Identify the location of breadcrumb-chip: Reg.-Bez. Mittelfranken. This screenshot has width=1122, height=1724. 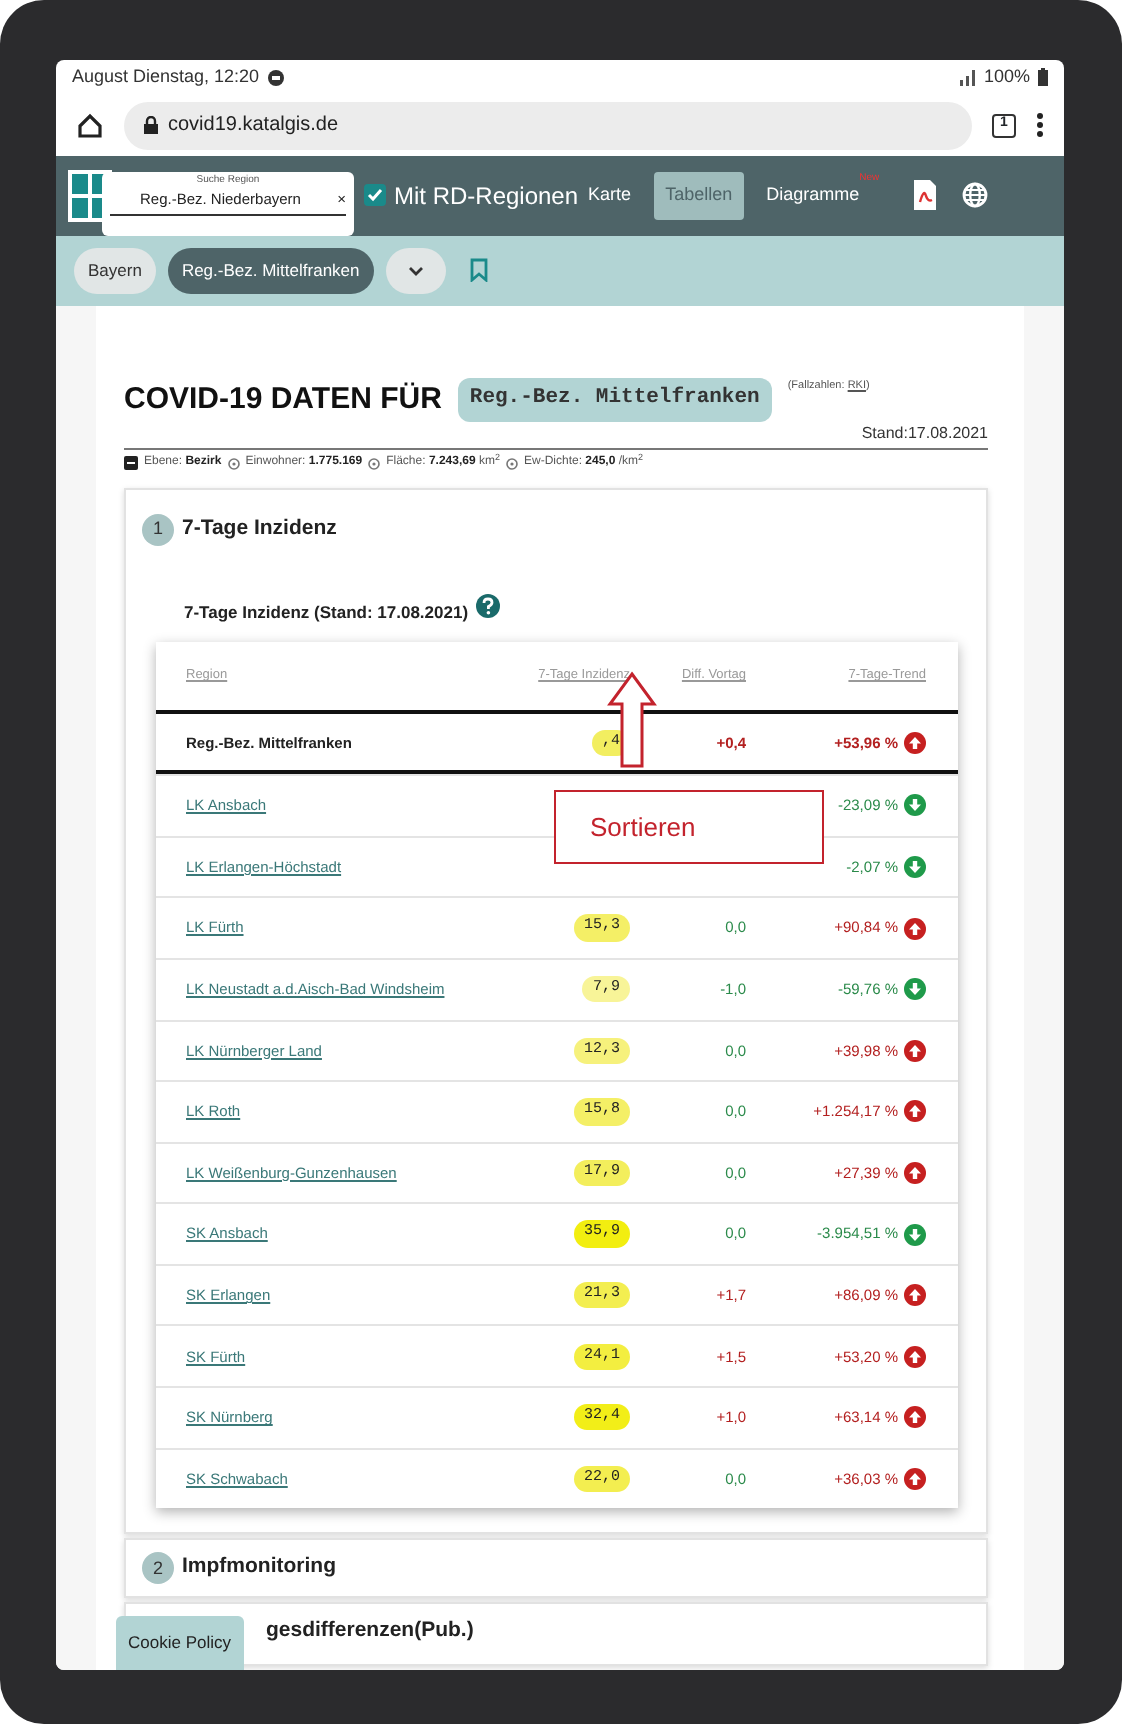
(270, 270).